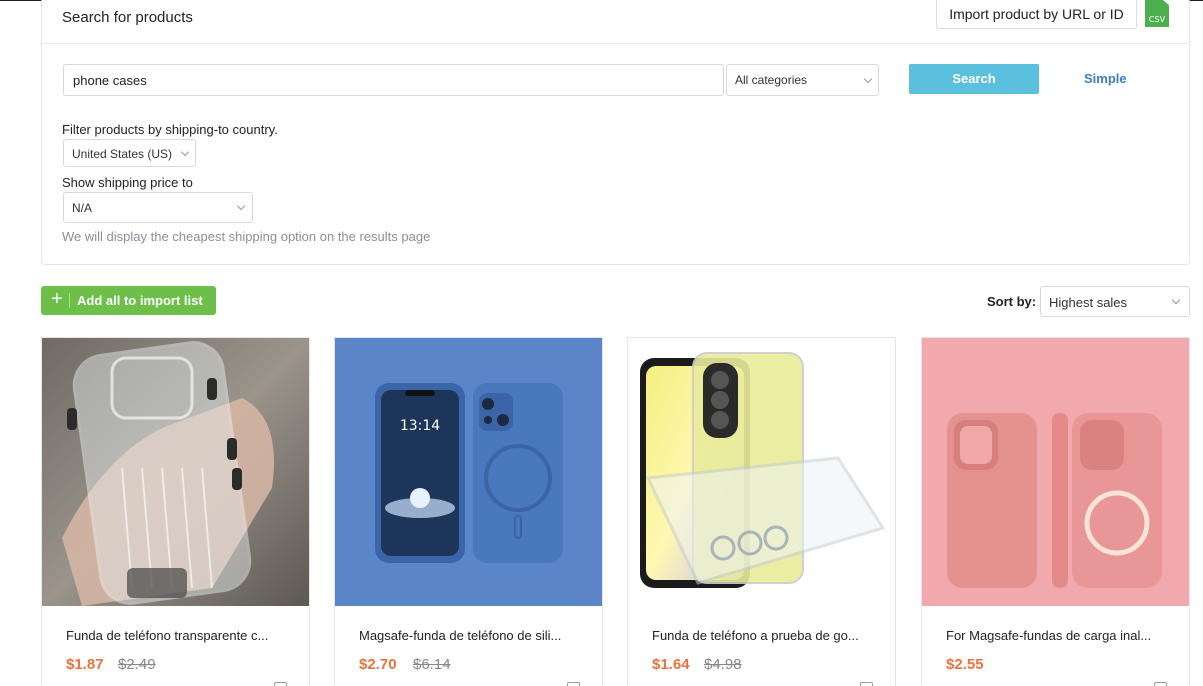 This screenshot has width=1203, height=686. I want to click on product-old-price: $6.14, so click(432, 664).